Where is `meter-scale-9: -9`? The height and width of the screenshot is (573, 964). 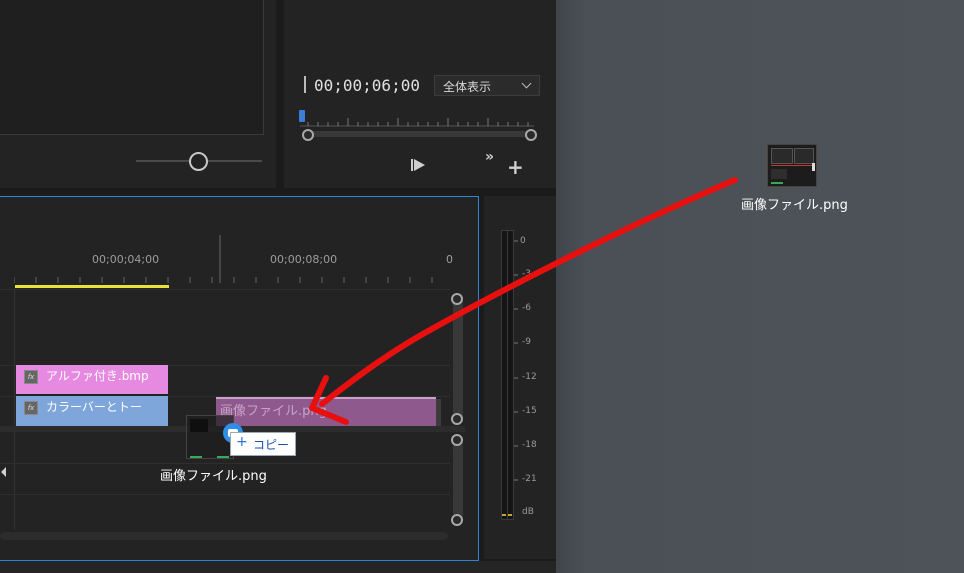
meter-scale-9: -9 is located at coordinates (526, 342).